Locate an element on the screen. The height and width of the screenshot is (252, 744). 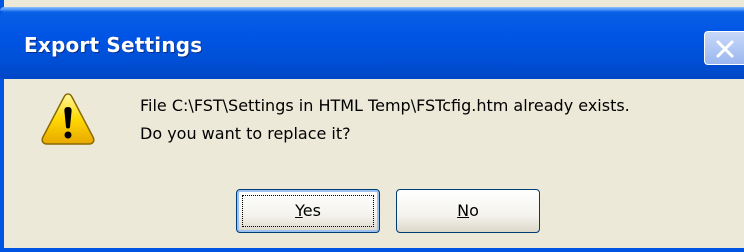
close-icon is located at coordinates (725, 49).